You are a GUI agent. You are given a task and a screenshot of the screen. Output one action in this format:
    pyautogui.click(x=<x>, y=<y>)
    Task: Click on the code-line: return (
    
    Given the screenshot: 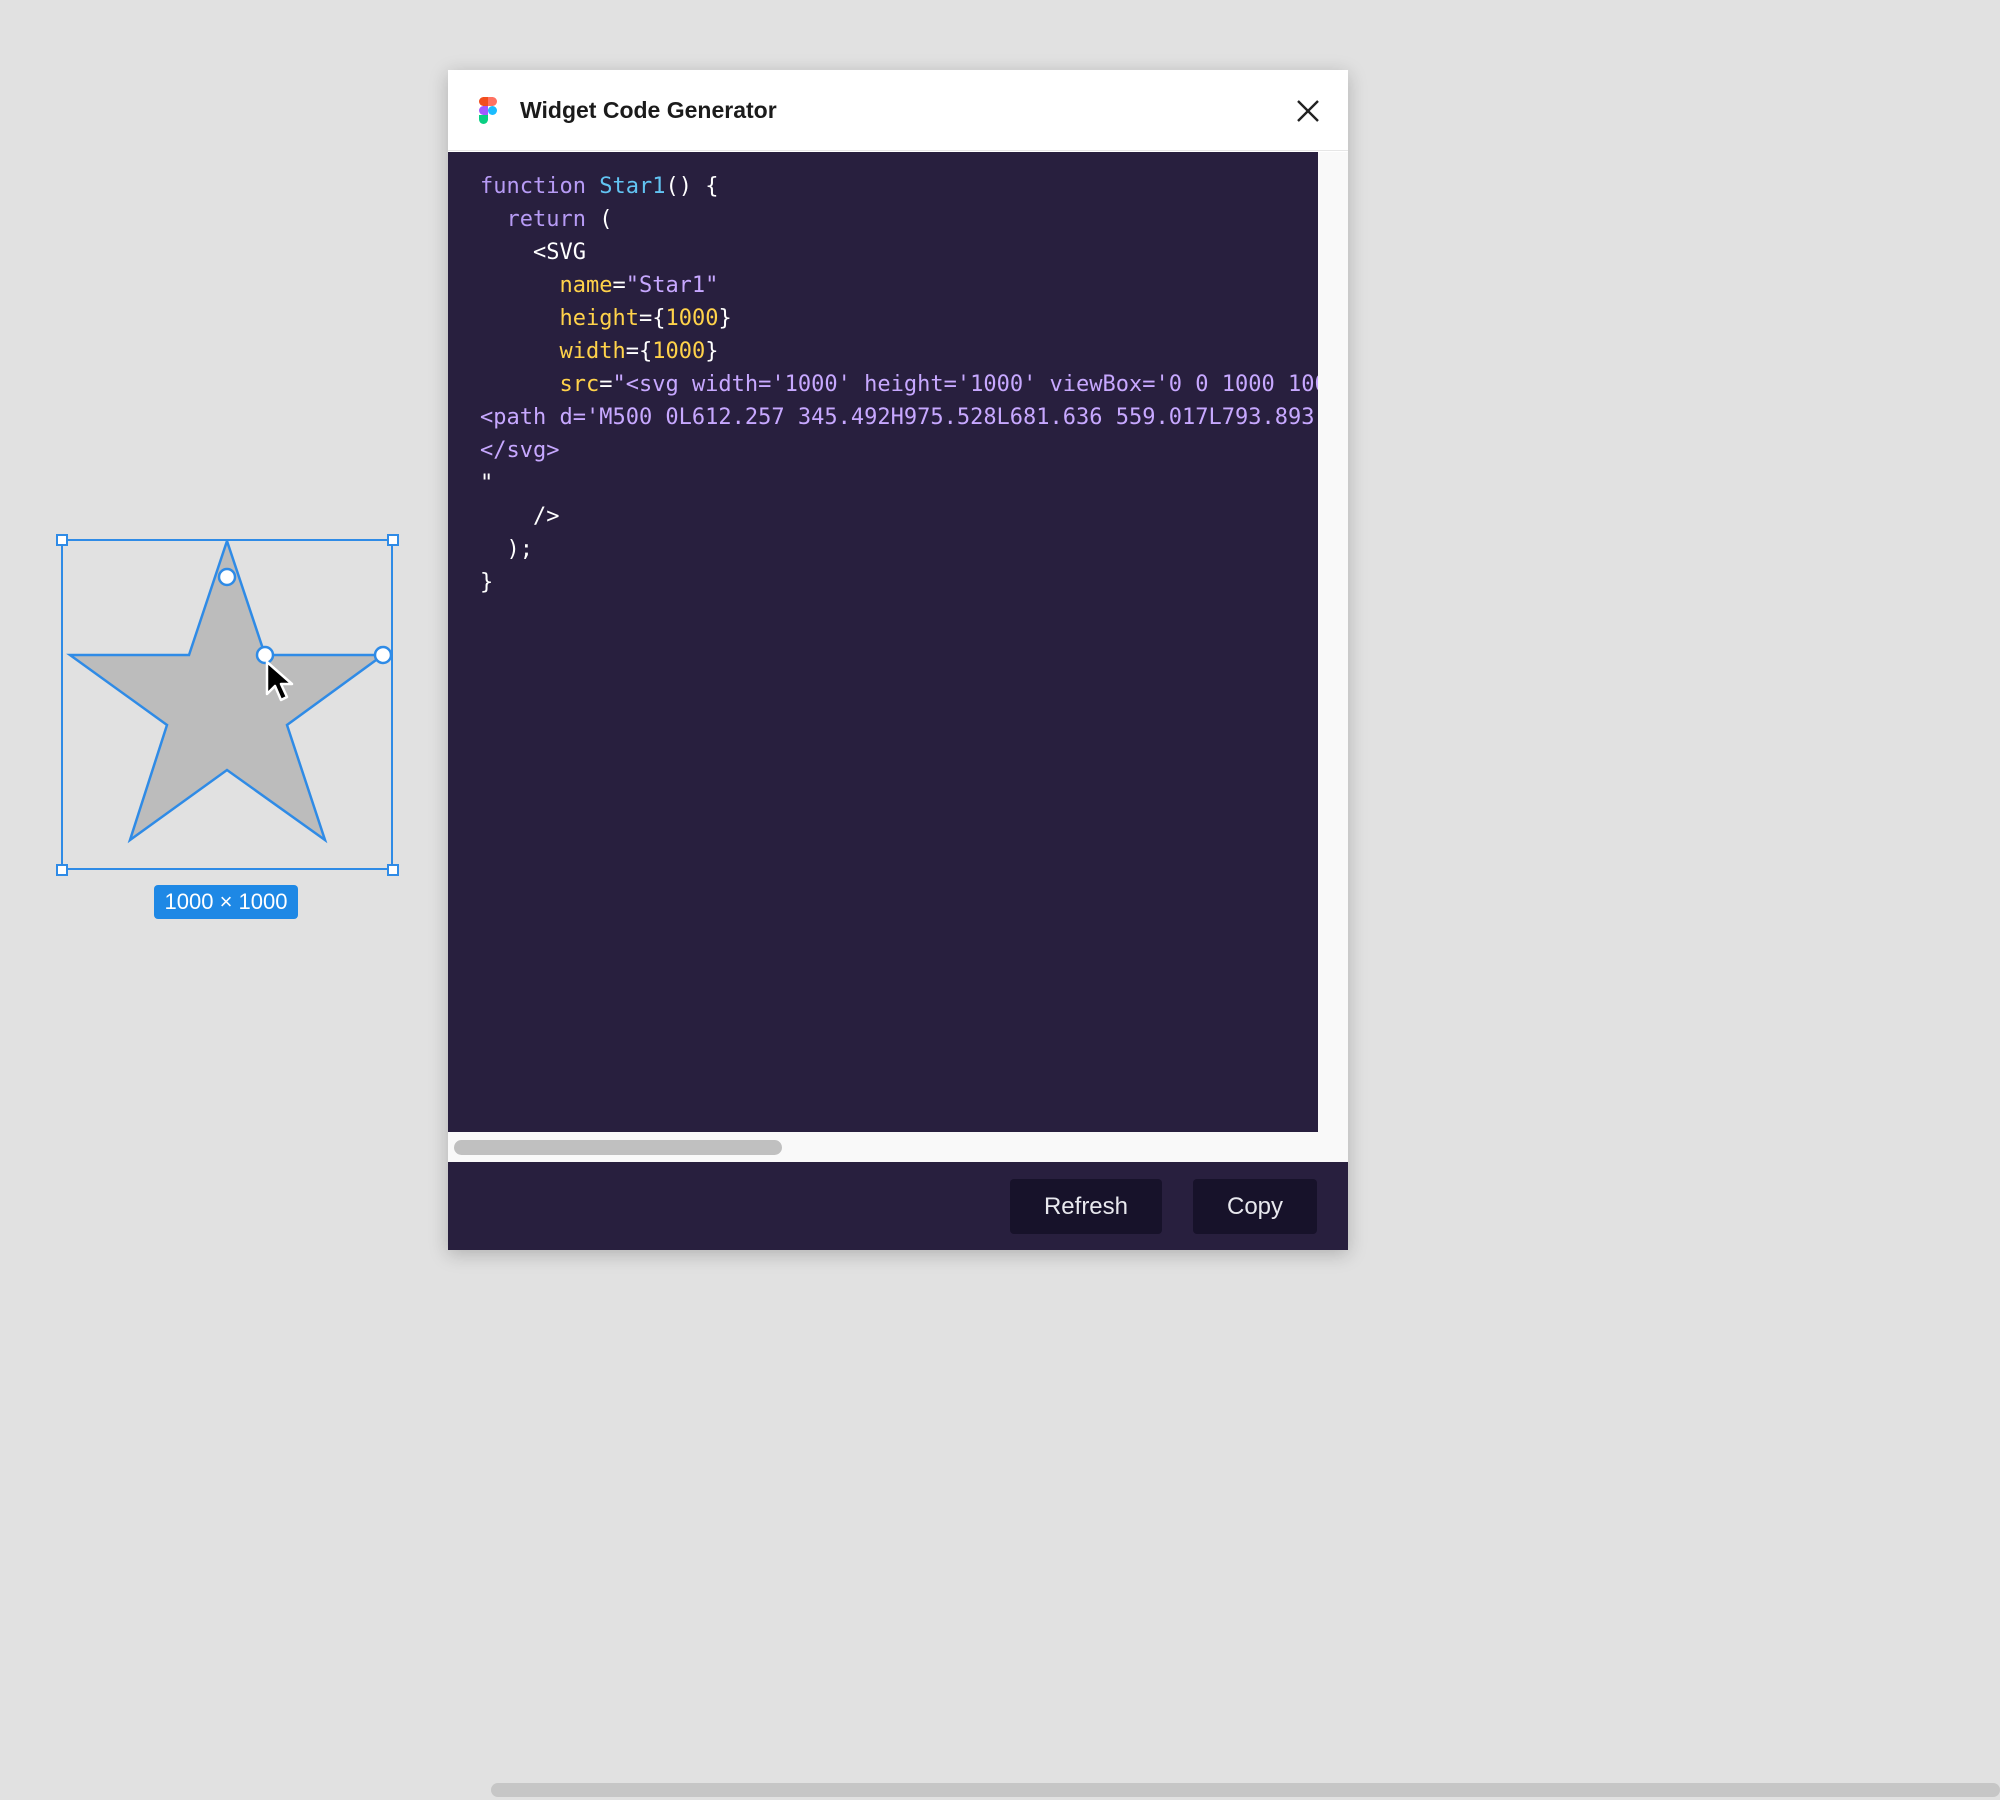 What is the action you would take?
    pyautogui.click(x=546, y=219)
    